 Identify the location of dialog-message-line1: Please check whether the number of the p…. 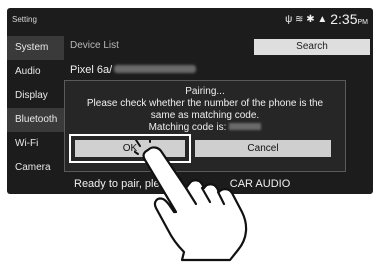
(205, 103).